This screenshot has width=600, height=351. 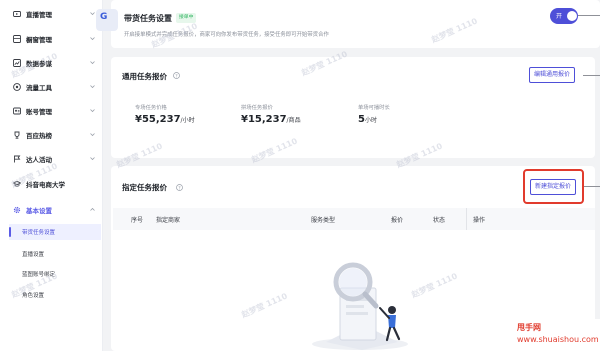 What do you see at coordinates (323, 220) in the screenshot?
I see `column-header: 服务类型` at bounding box center [323, 220].